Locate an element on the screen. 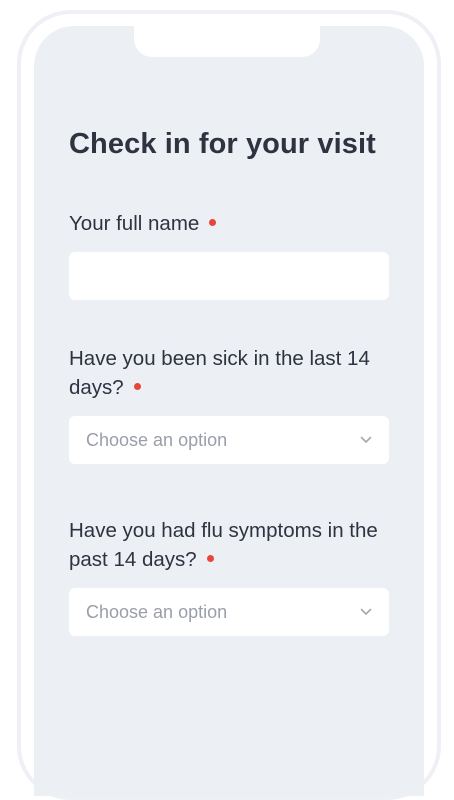  flu-question-select-value: Choose an option is located at coordinates (157, 611).